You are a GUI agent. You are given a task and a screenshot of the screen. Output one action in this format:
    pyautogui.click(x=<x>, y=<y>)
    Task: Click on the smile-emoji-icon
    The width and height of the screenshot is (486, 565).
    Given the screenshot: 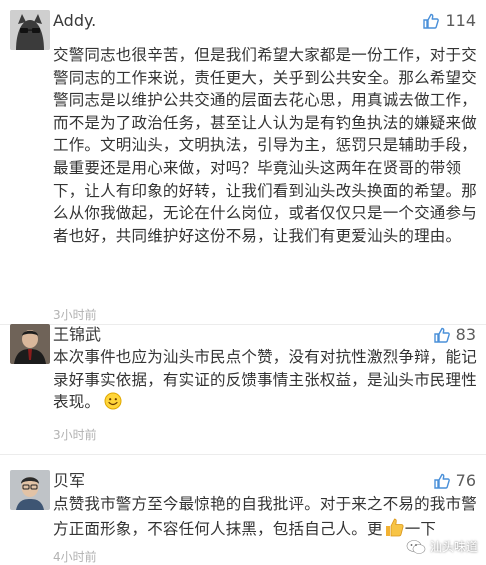 What is the action you would take?
    pyautogui.click(x=113, y=401)
    